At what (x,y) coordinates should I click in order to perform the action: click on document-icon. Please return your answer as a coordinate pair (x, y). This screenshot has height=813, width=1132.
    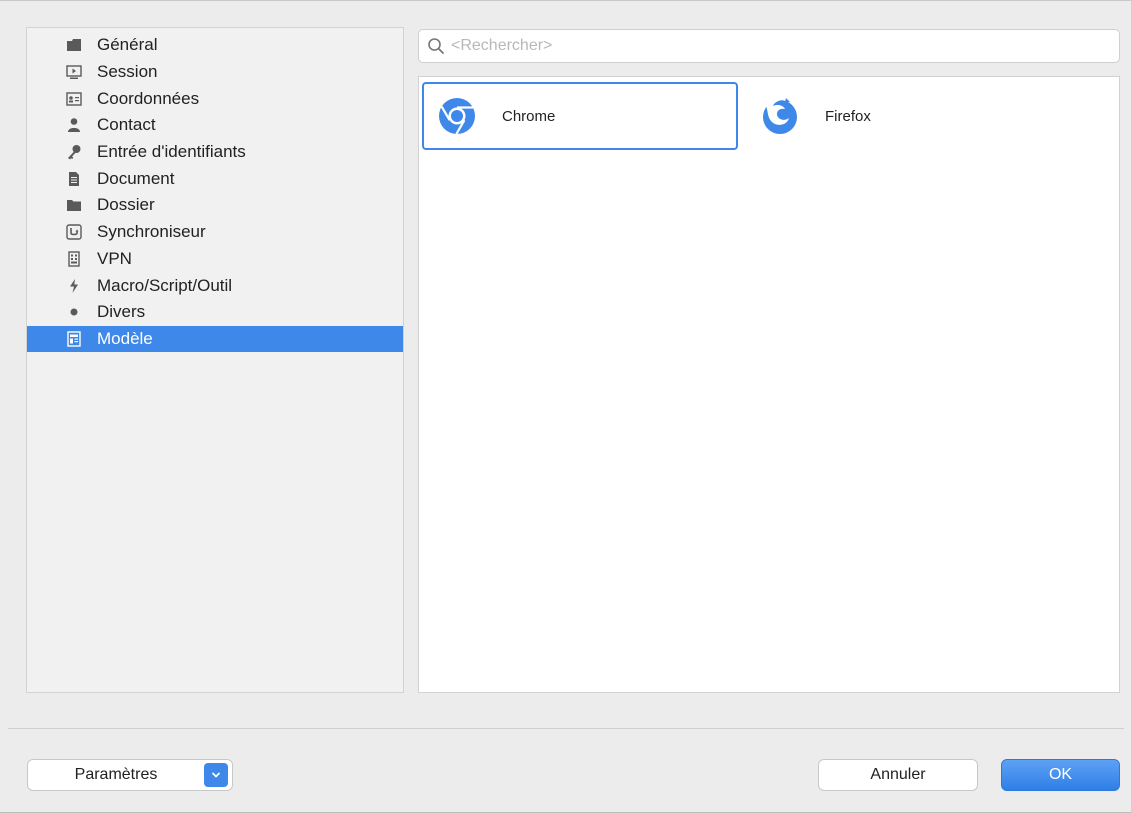
    Looking at the image, I should click on (74, 179).